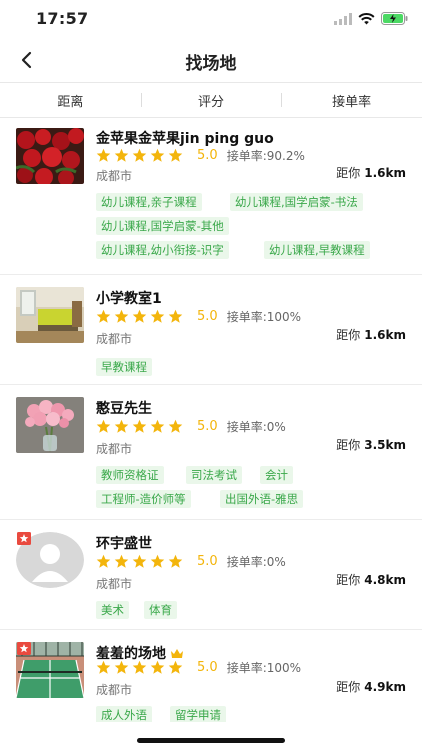 The image size is (422, 750). Describe the element at coordinates (211, 740) in the screenshot. I see `home-indicator` at that location.